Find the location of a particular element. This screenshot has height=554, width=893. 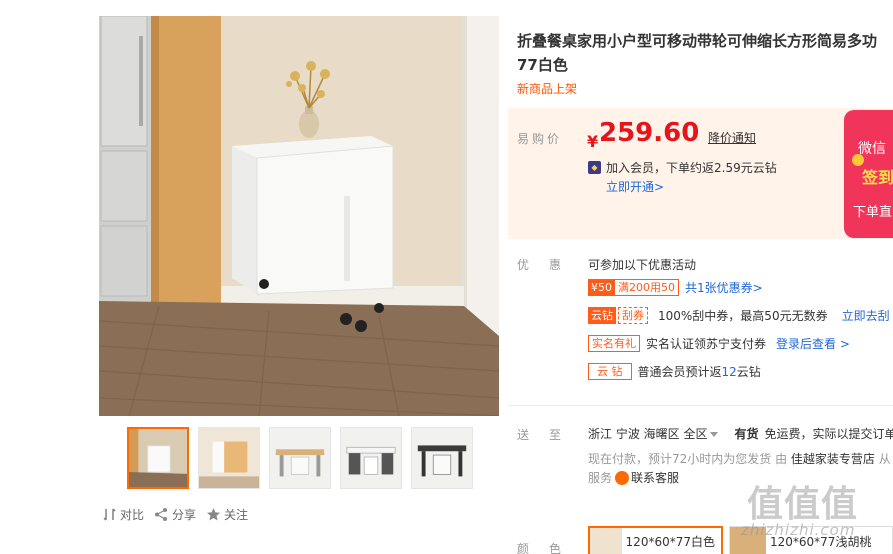

freight-text: 免运费，实际以提交订单 is located at coordinates (828, 434).